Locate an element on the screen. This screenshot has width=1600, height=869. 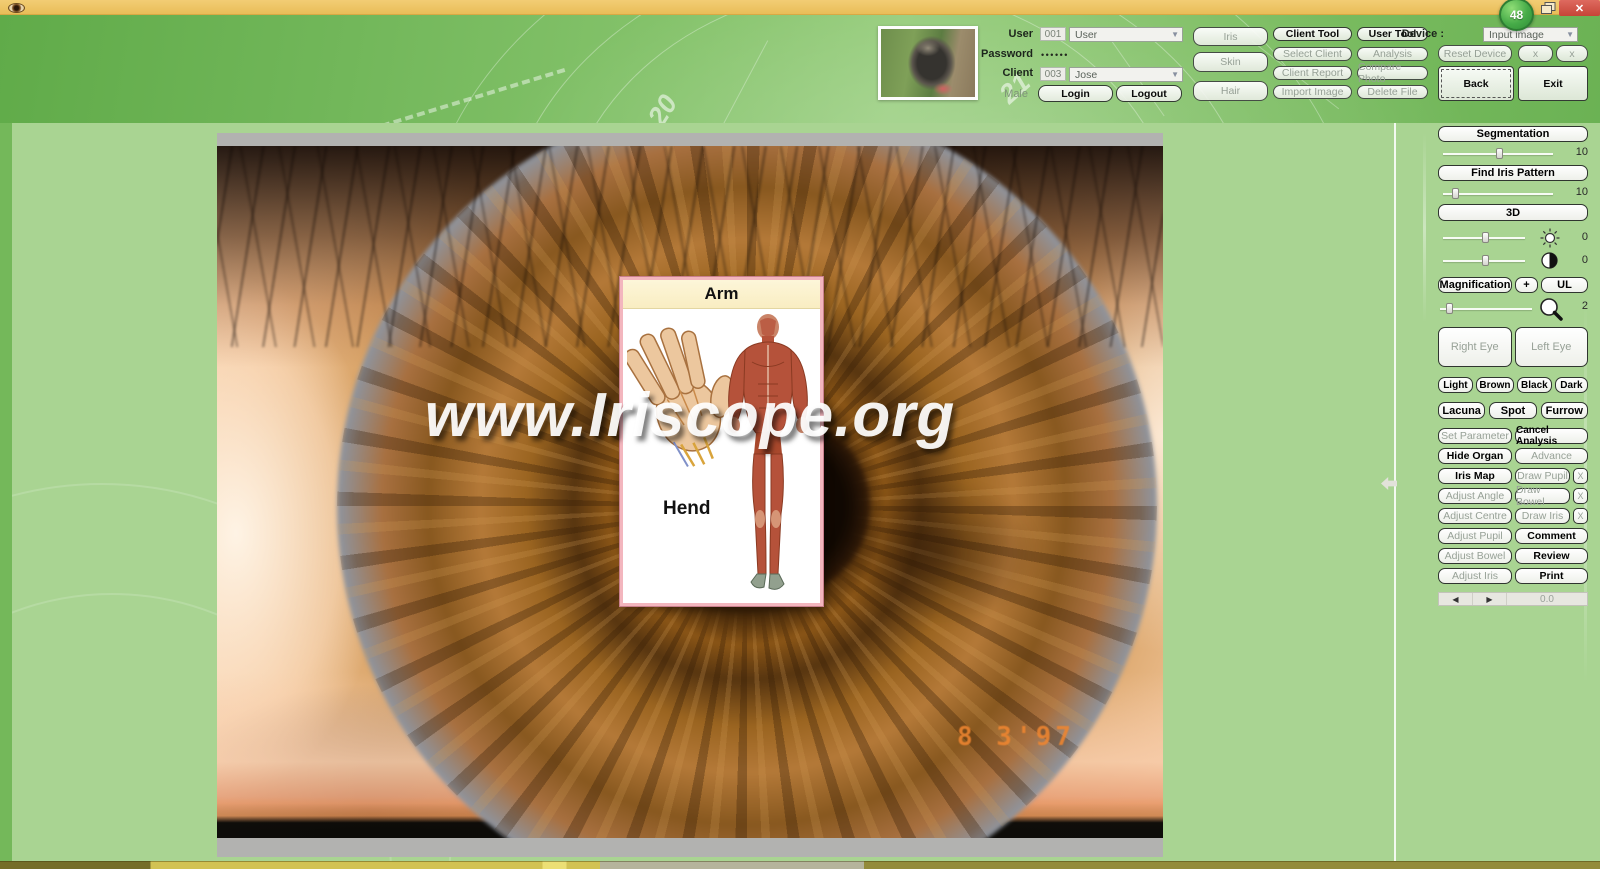
feature-row: Lacuna Spot Furrow is located at coordinates (1513, 410).